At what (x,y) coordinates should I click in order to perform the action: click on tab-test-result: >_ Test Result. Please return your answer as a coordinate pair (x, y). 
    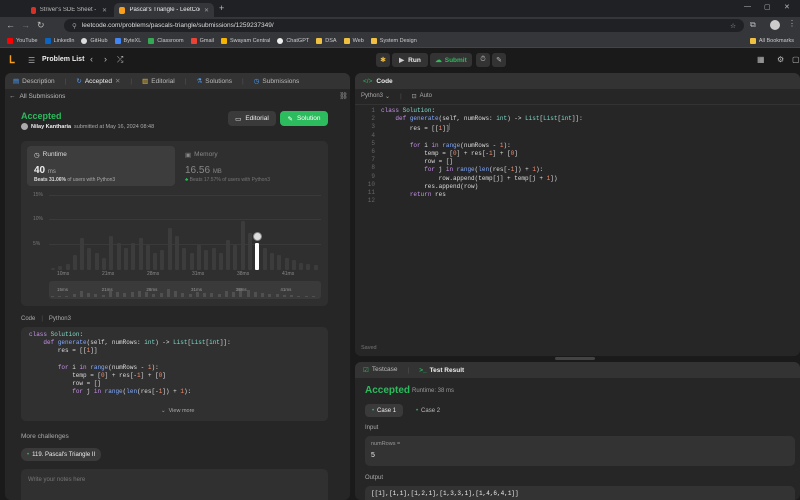
    Looking at the image, I should click on (441, 370).